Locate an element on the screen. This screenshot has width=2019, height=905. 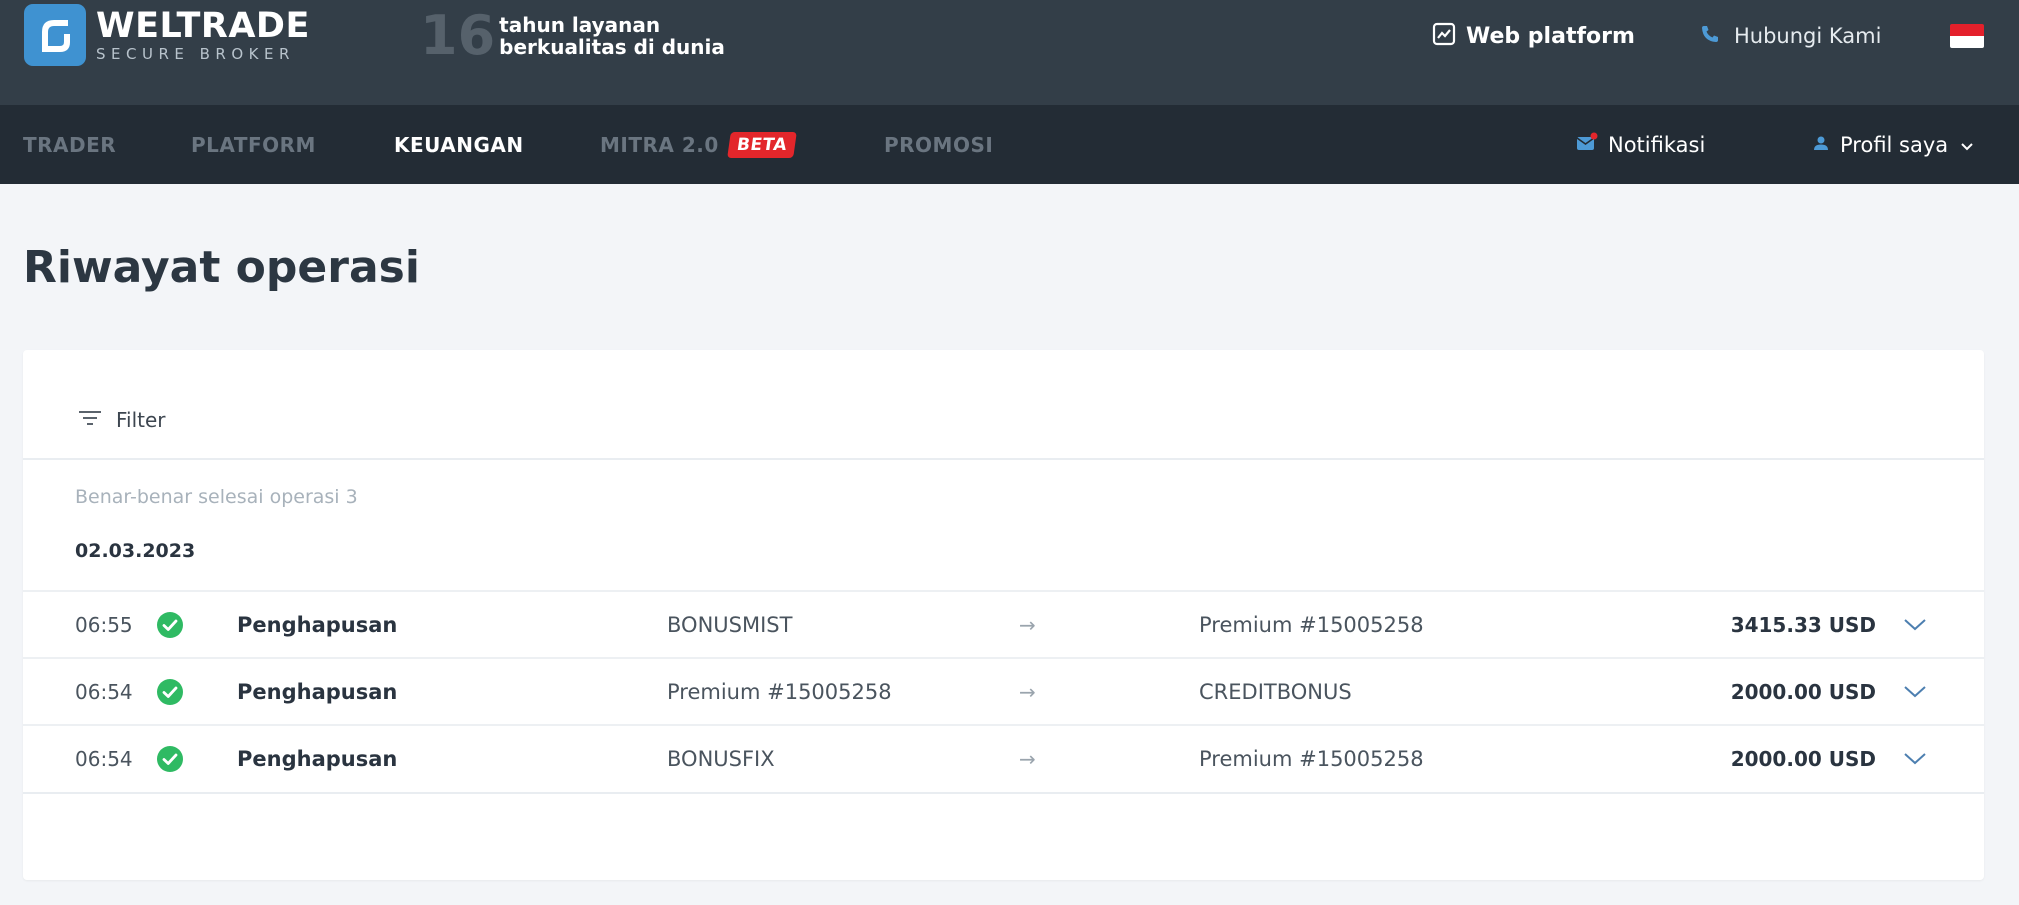
years-number: 16 is located at coordinates (458, 35).